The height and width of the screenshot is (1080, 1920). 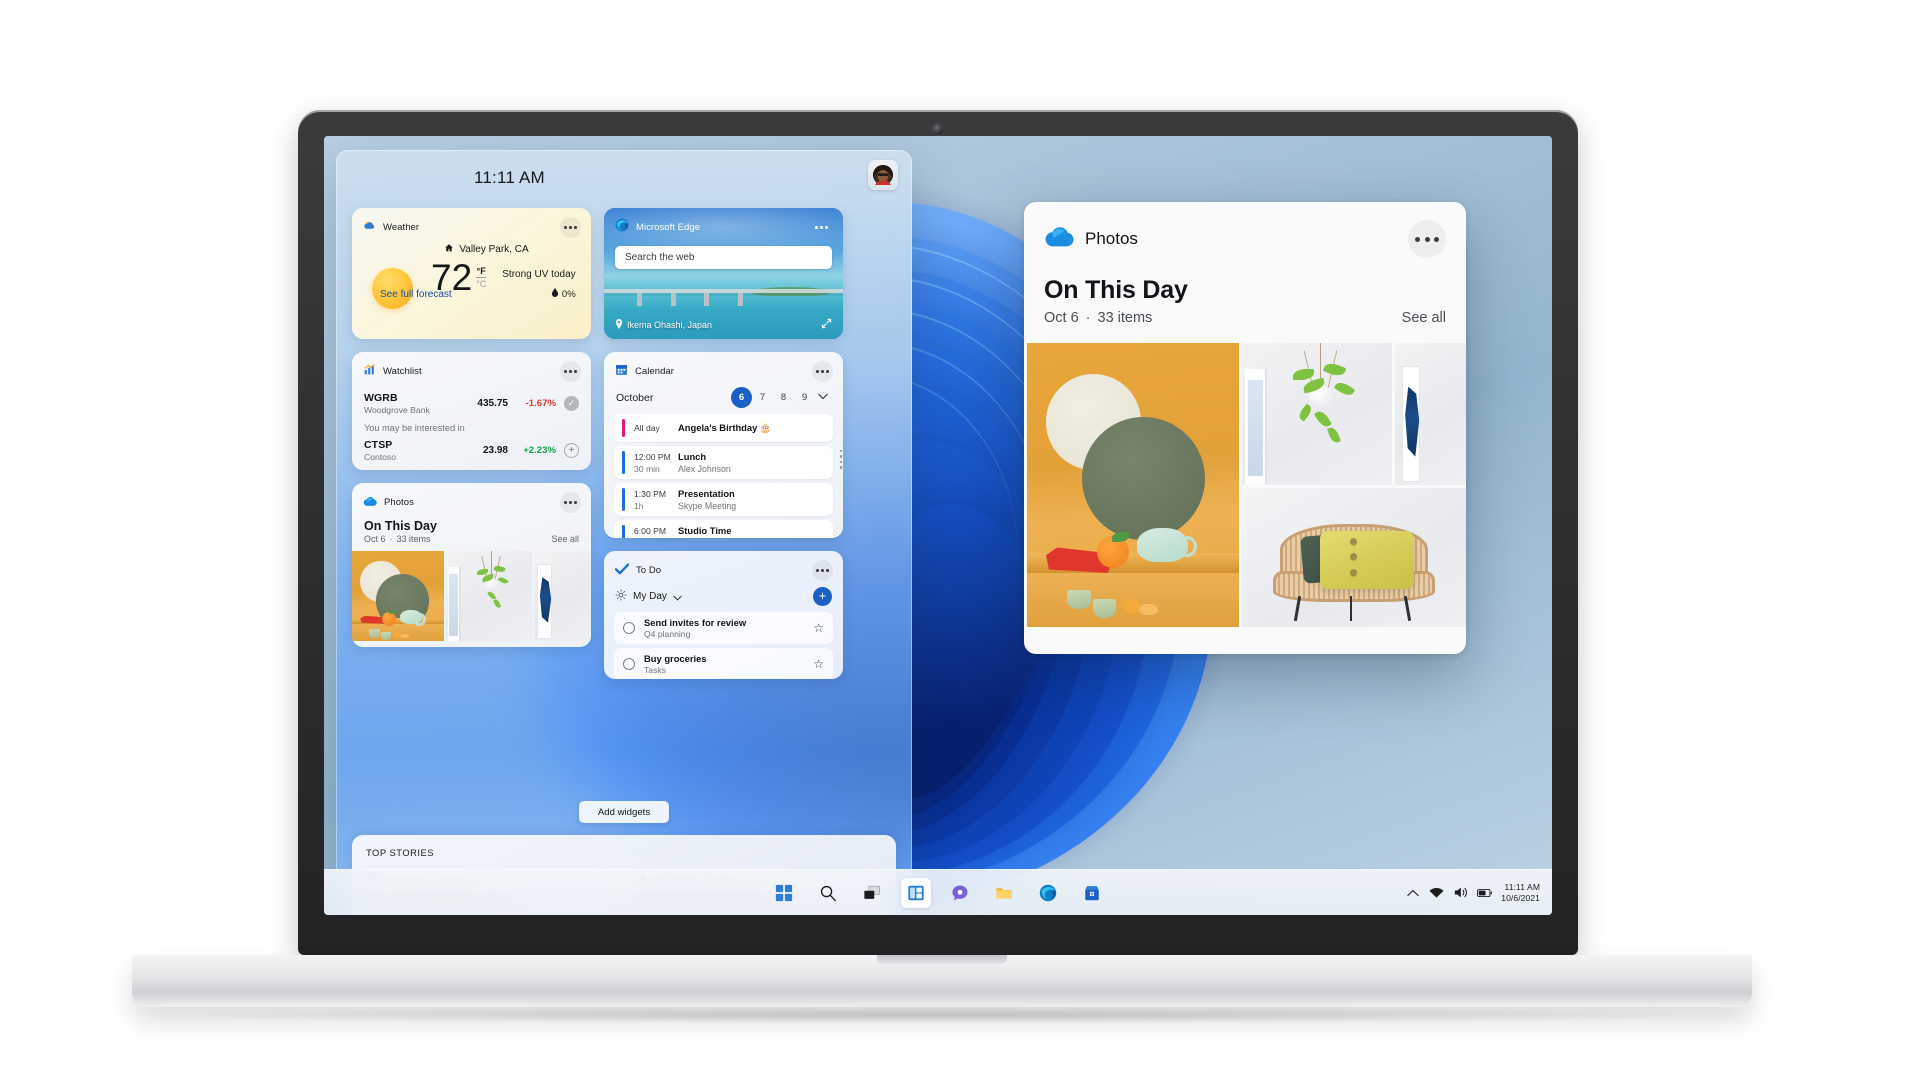 I want to click on expand-icon, so click(x=826, y=324).